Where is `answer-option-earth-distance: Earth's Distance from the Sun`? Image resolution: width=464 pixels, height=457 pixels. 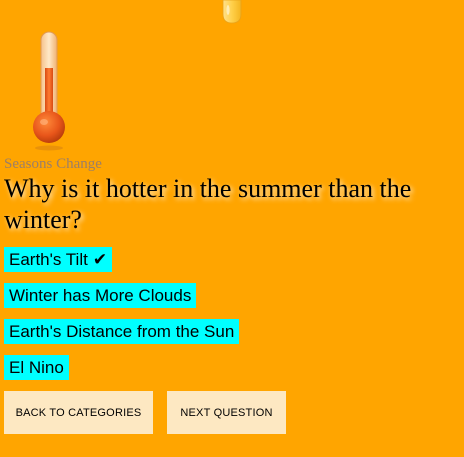 answer-option-earth-distance: Earth's Distance from the Sun is located at coordinates (122, 331).